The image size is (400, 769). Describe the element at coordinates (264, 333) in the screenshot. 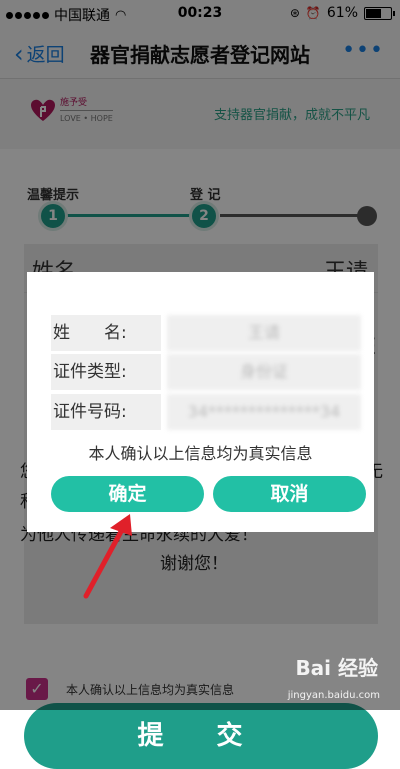

I see `dialog-value-name: 王请` at that location.